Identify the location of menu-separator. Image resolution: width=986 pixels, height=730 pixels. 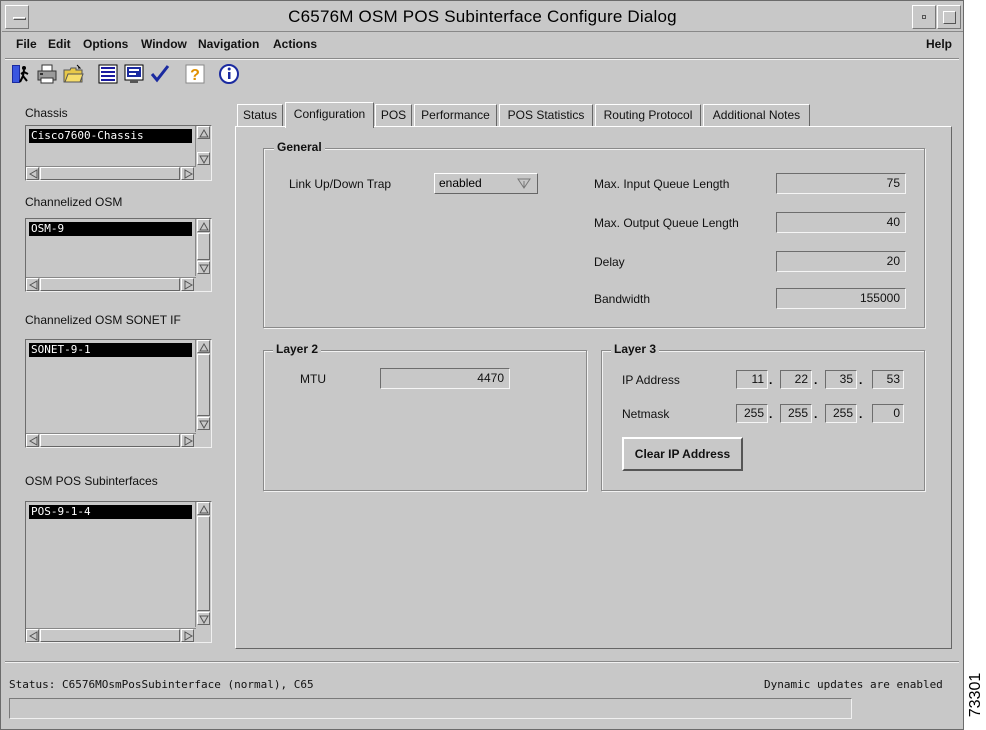
(482, 59).